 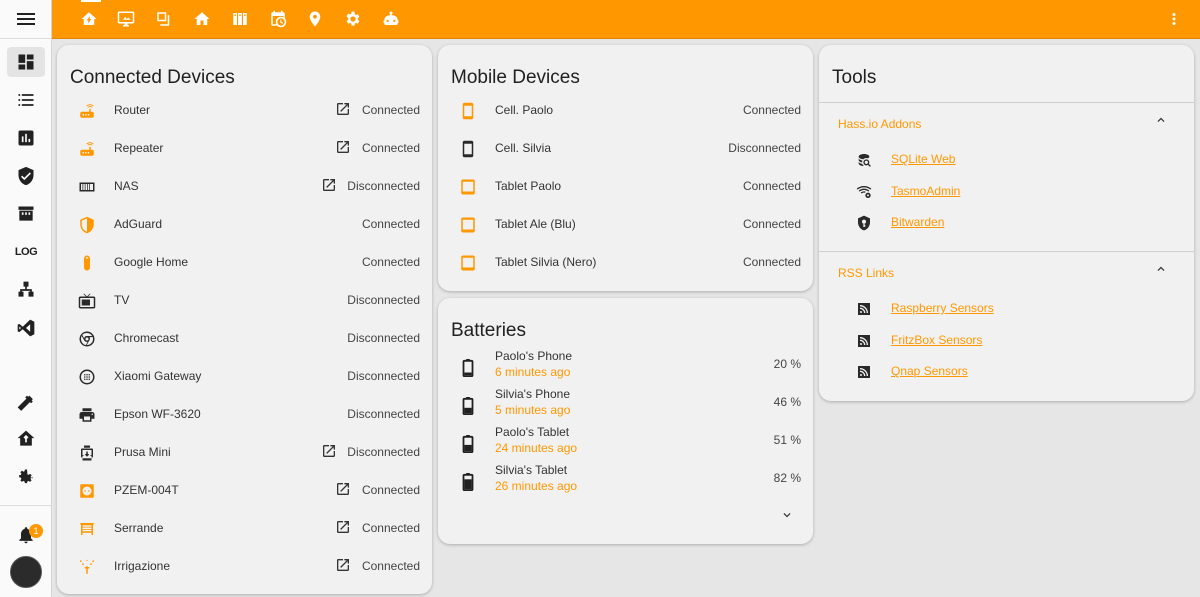 What do you see at coordinates (26, 439) in the screenshot?
I see `sidebar-item-supervisor` at bounding box center [26, 439].